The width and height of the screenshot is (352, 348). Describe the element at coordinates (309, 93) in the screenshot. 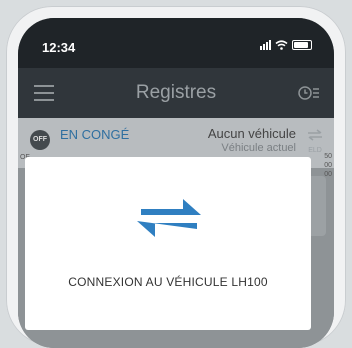

I see `clock-list-icon` at that location.